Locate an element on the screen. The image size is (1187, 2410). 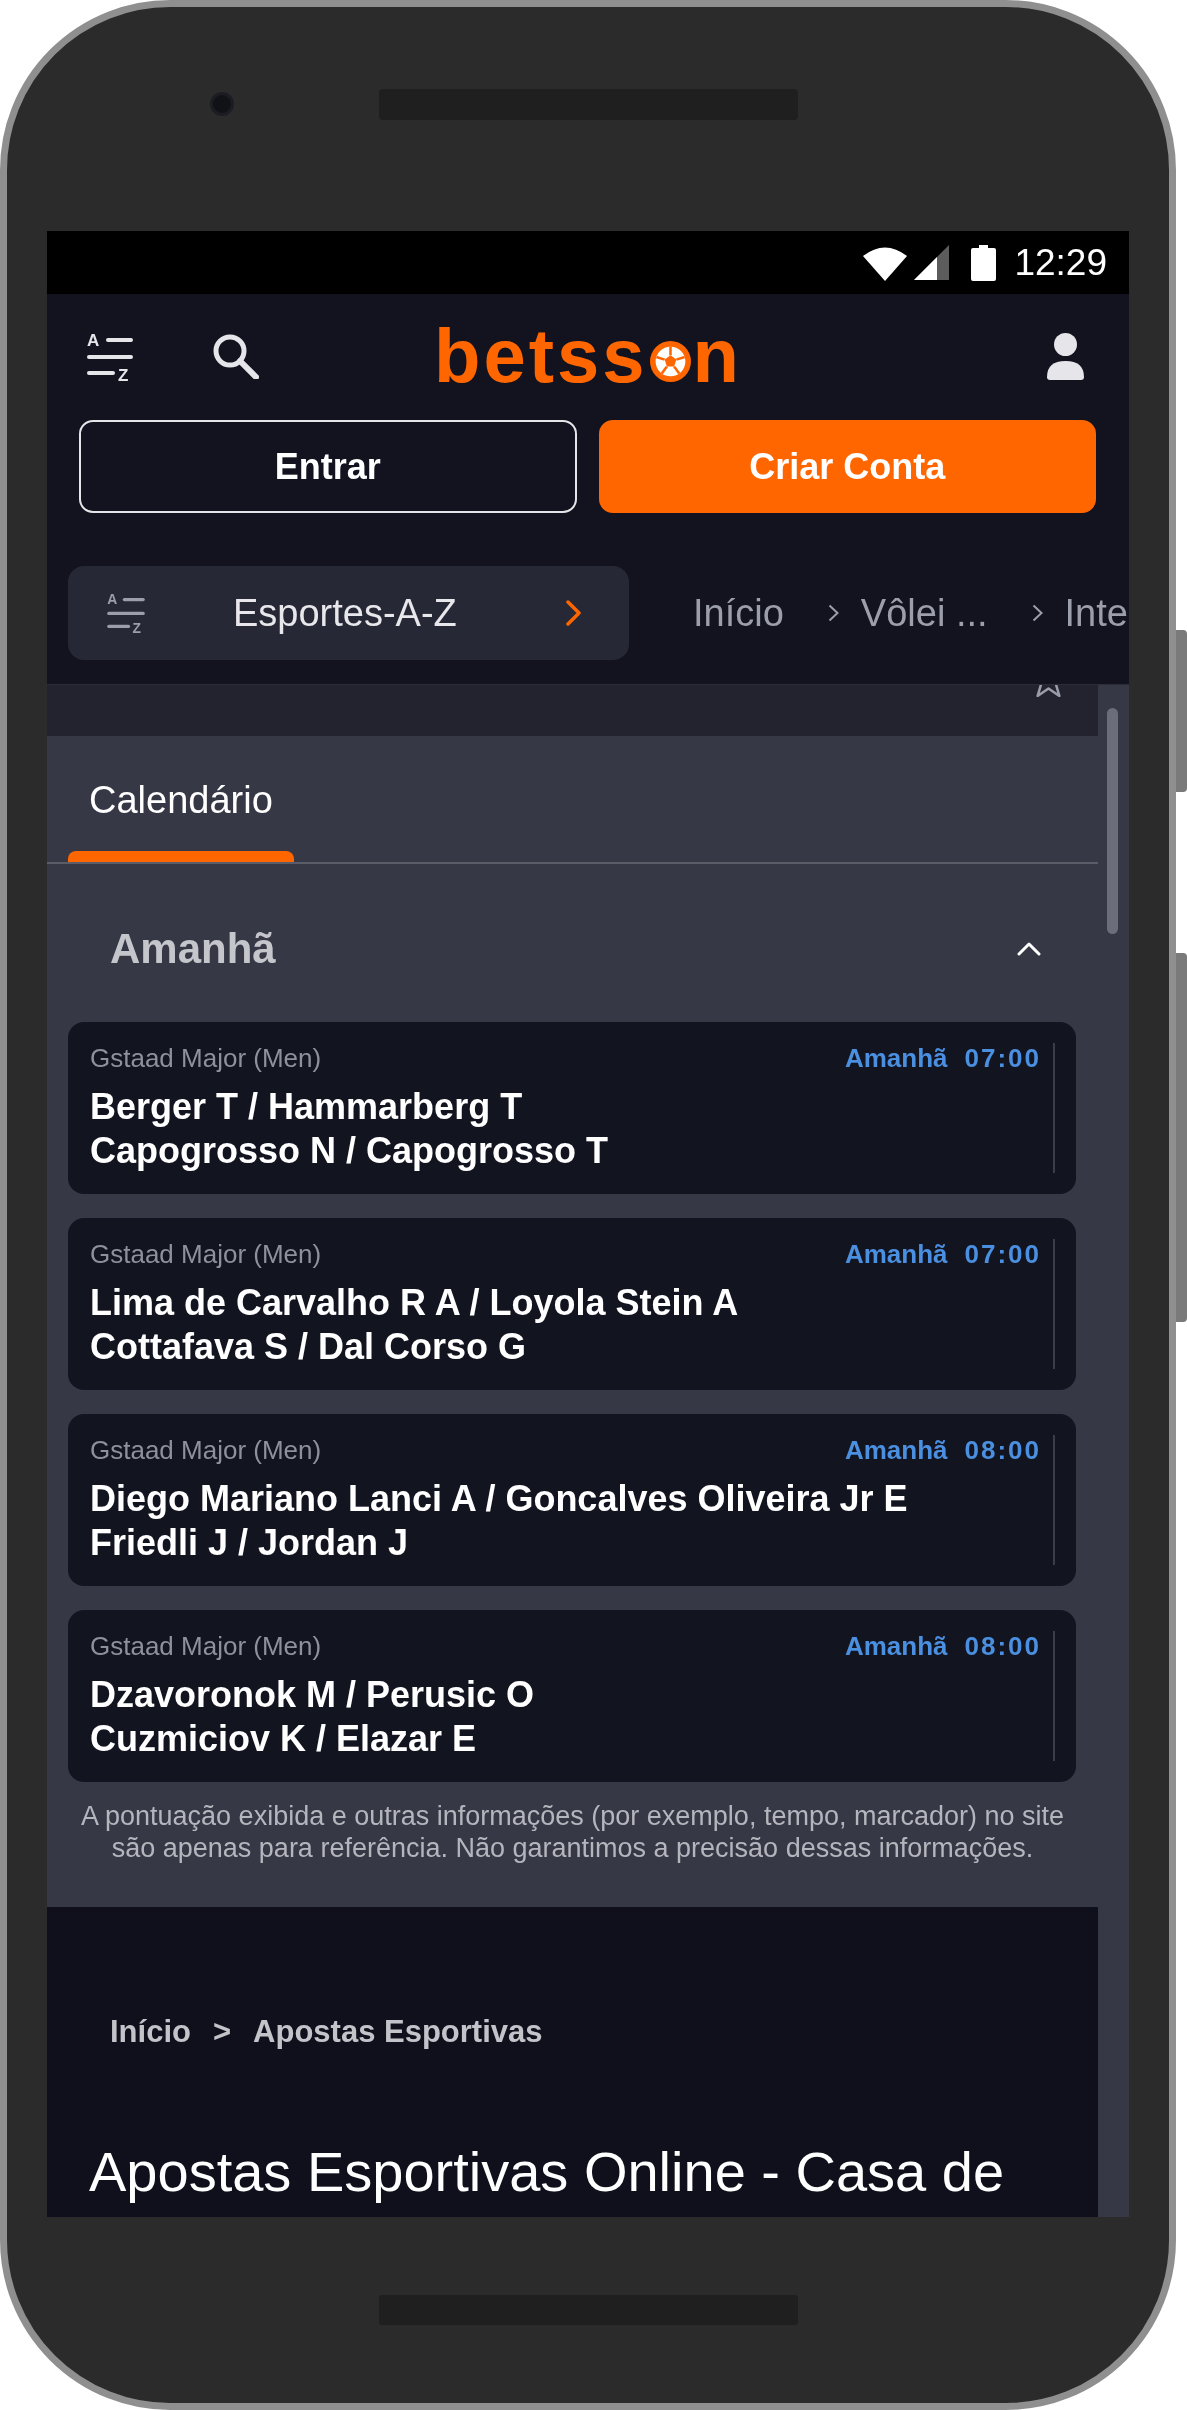
tab: Calendário is located at coordinates (181, 799).